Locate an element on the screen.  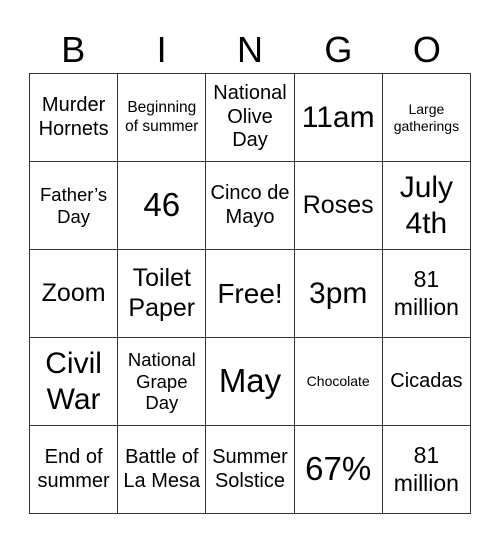
bingo-cell: Civil War is located at coordinates (74, 382).